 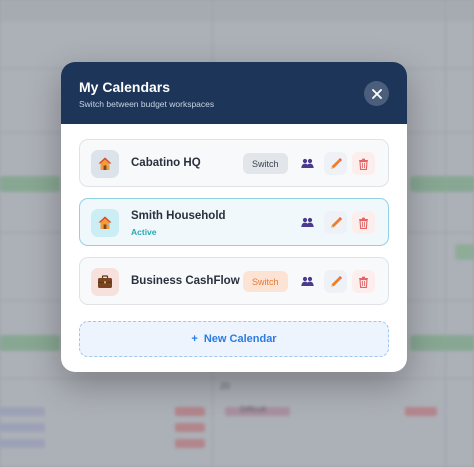 What do you see at coordinates (105, 282) in the screenshot?
I see `briefcase-icon` at bounding box center [105, 282].